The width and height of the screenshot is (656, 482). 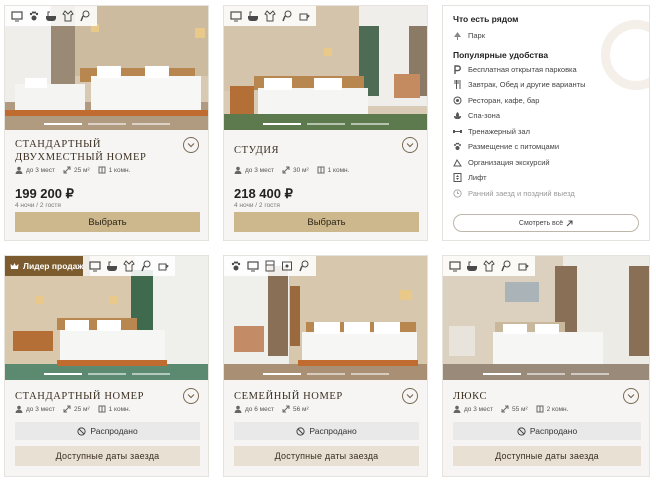 What do you see at coordinates (457, 116) in the screenshot?
I see `spa-icon` at bounding box center [457, 116].